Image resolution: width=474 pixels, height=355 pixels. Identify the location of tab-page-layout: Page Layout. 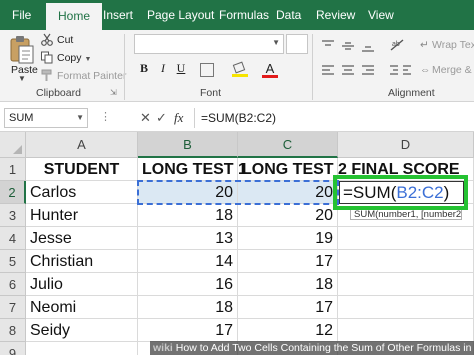
(180, 15).